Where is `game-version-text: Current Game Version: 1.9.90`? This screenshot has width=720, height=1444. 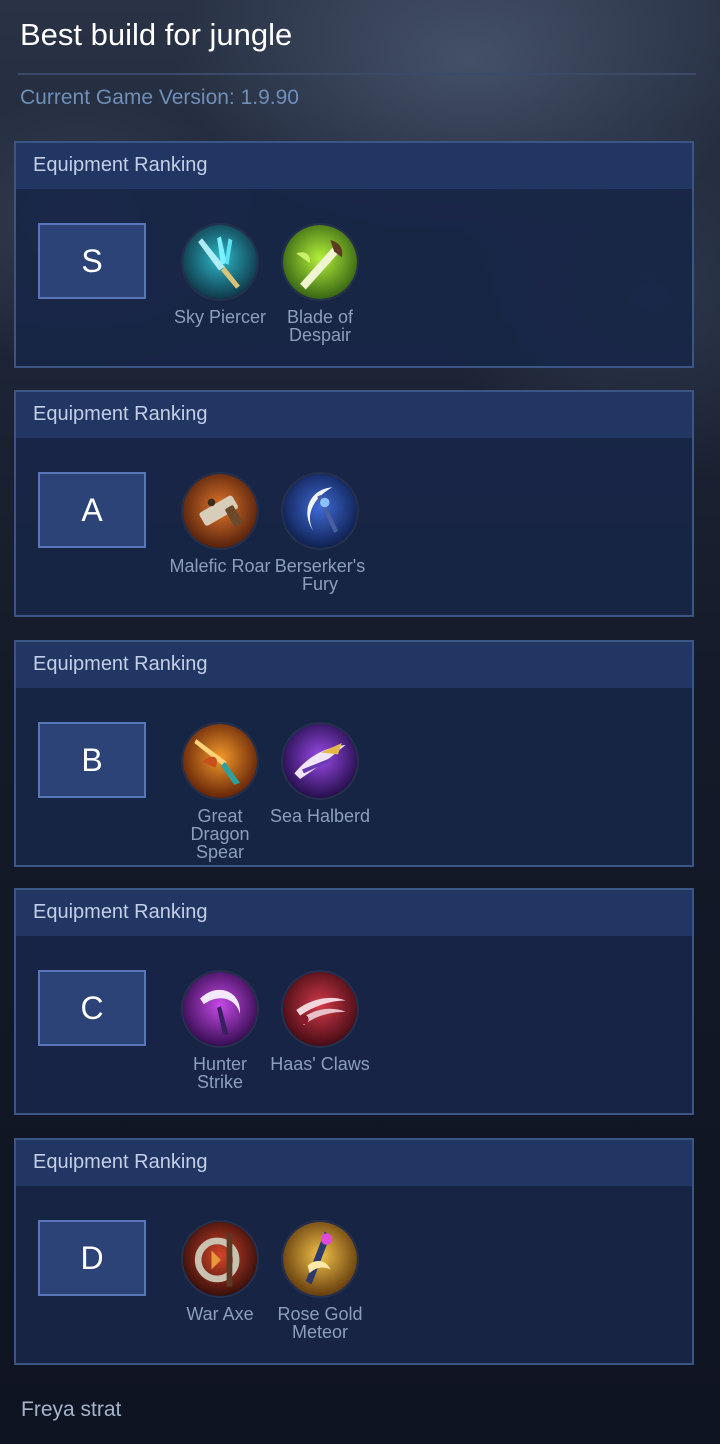
game-version-text: Current Game Version: 1.9.90 is located at coordinates (159, 97).